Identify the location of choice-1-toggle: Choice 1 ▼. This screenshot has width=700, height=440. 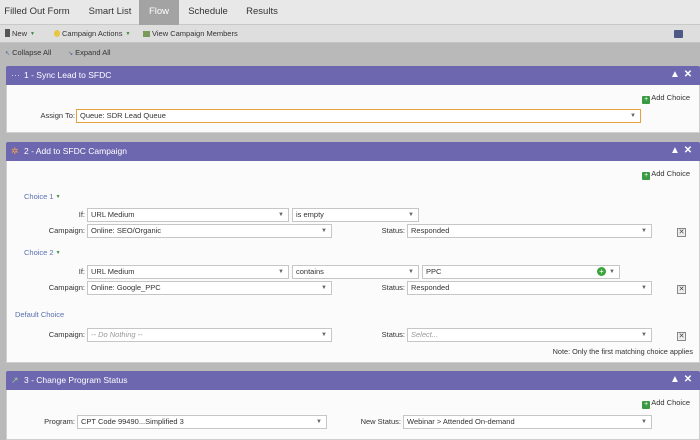
(42, 197).